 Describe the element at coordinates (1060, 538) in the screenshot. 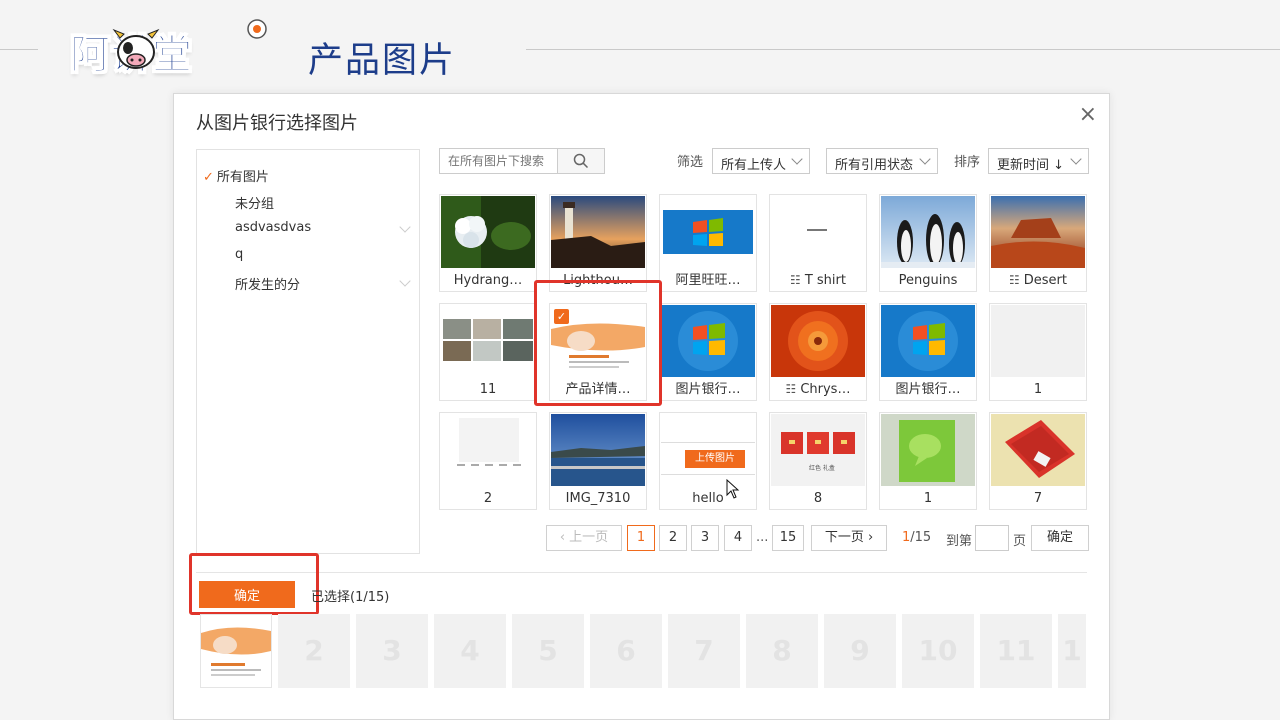

I see `goto-confirm-button: 确定` at that location.